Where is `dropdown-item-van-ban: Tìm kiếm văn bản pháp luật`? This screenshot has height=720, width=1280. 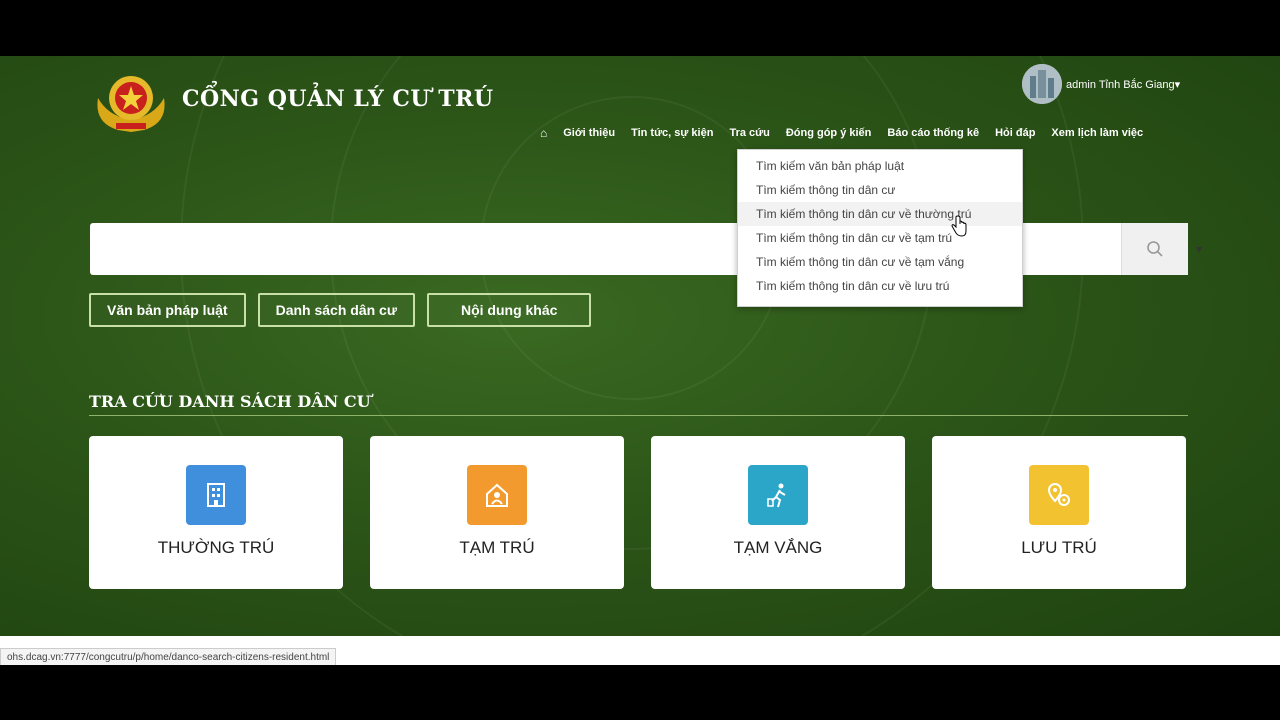 dropdown-item-van-ban: Tìm kiếm văn bản pháp luật is located at coordinates (880, 166).